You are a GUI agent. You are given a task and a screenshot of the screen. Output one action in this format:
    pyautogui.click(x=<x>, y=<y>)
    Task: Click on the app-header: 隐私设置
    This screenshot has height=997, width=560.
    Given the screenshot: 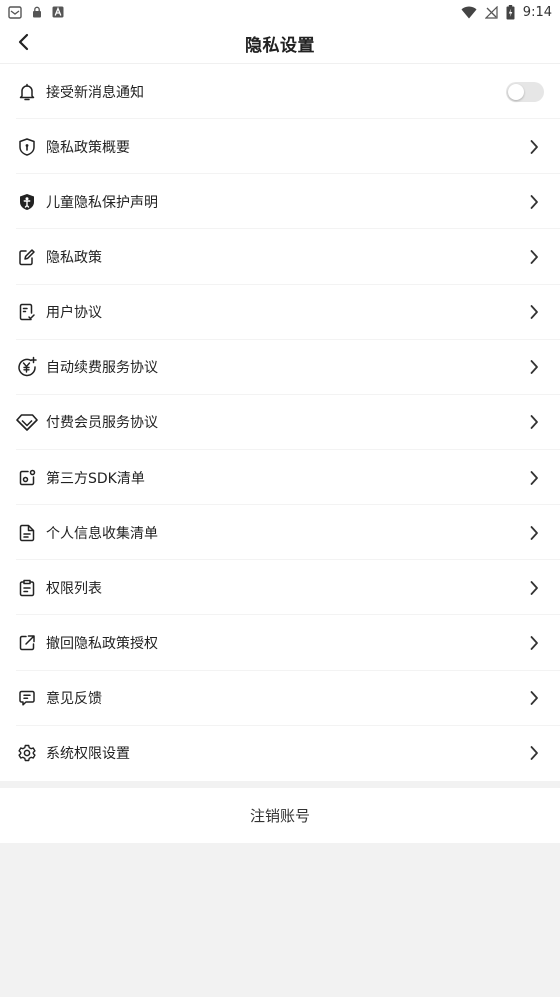 What is the action you would take?
    pyautogui.click(x=280, y=44)
    